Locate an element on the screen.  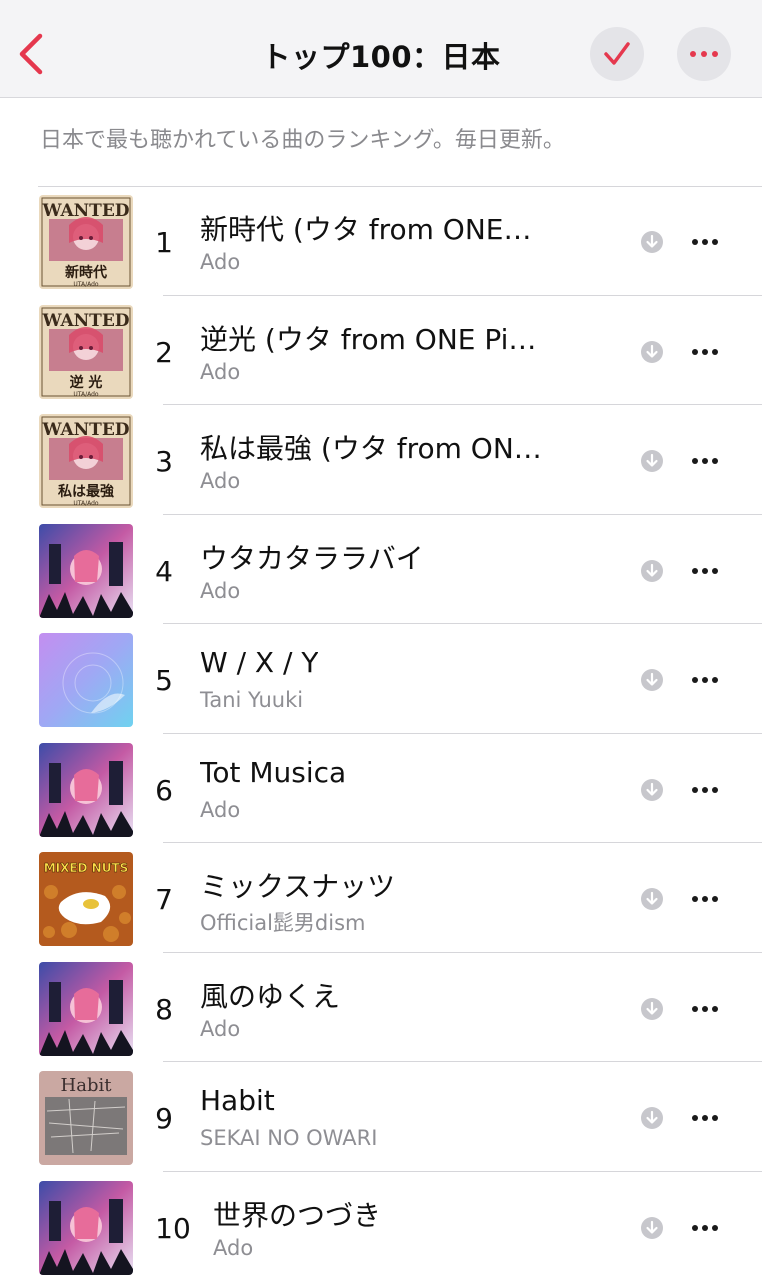
track-title: ウタカタララバイ is located at coordinates (312, 558).